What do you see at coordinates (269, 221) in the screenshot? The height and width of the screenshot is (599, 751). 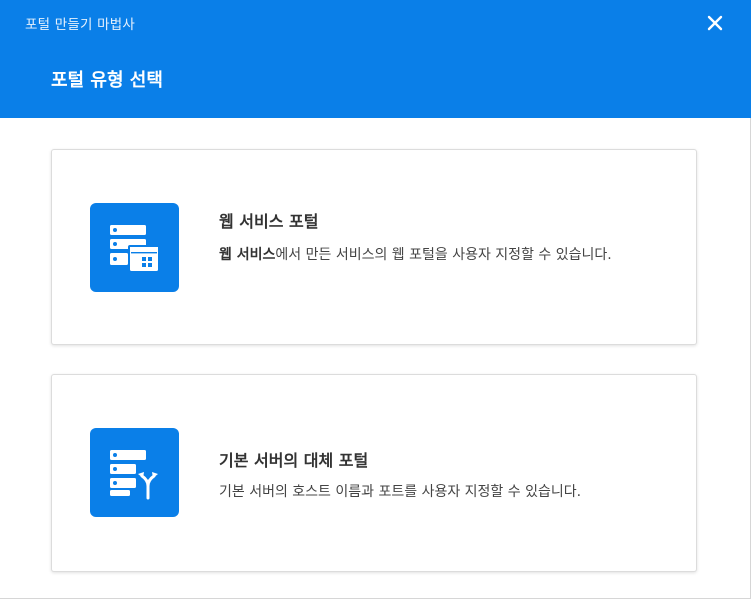 I see `option-title: 웹 서비스 포털` at bounding box center [269, 221].